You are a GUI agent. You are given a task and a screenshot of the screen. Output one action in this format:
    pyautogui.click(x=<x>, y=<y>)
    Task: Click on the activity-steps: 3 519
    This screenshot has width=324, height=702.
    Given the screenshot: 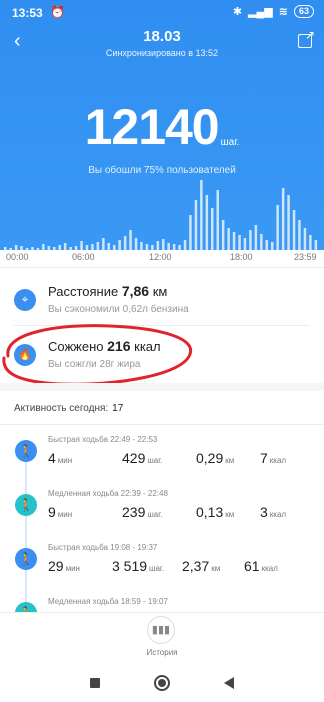 What is the action you would take?
    pyautogui.click(x=130, y=566)
    